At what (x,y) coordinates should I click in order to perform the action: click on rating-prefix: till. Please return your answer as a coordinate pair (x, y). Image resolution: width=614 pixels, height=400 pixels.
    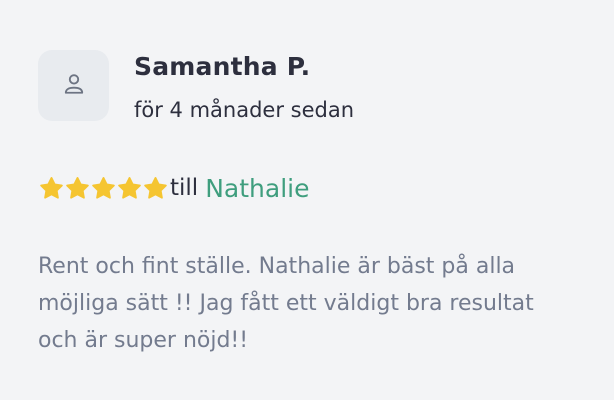
    Looking at the image, I should click on (184, 188).